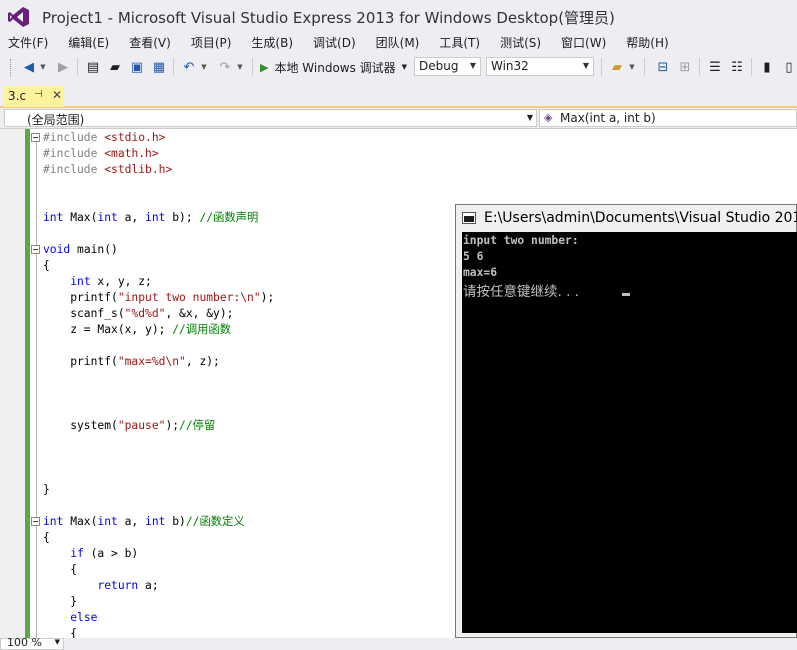 The width and height of the screenshot is (797, 650). Describe the element at coordinates (115, 67) in the screenshot. I see `open-file-icon: ▰` at that location.